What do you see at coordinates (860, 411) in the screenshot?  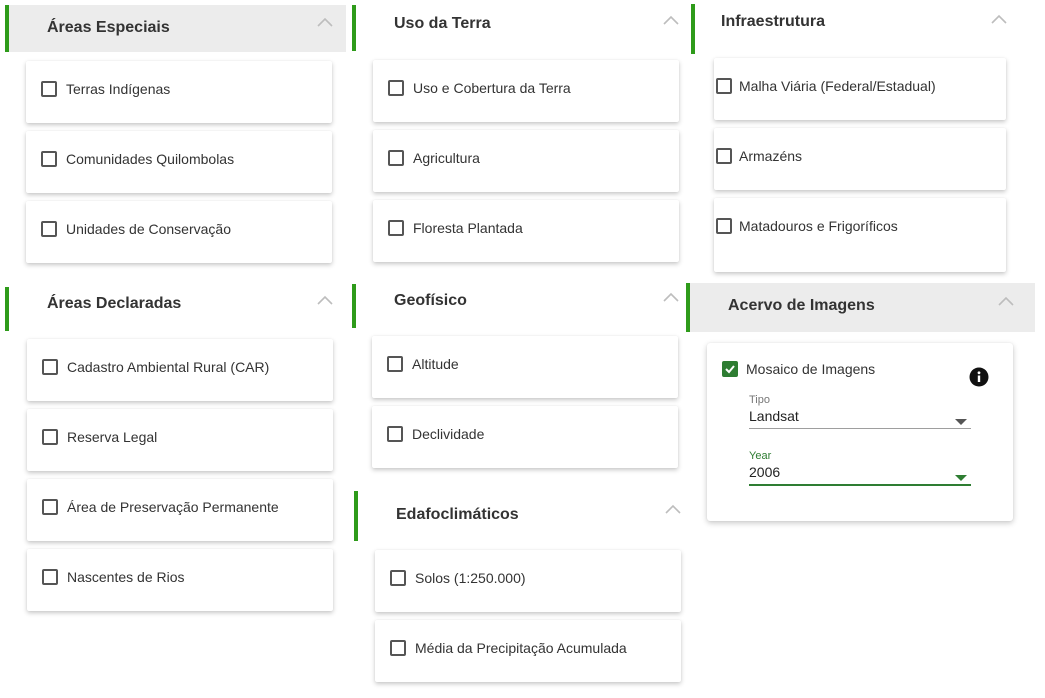 I see `tipo-select: Tipo Landsat` at bounding box center [860, 411].